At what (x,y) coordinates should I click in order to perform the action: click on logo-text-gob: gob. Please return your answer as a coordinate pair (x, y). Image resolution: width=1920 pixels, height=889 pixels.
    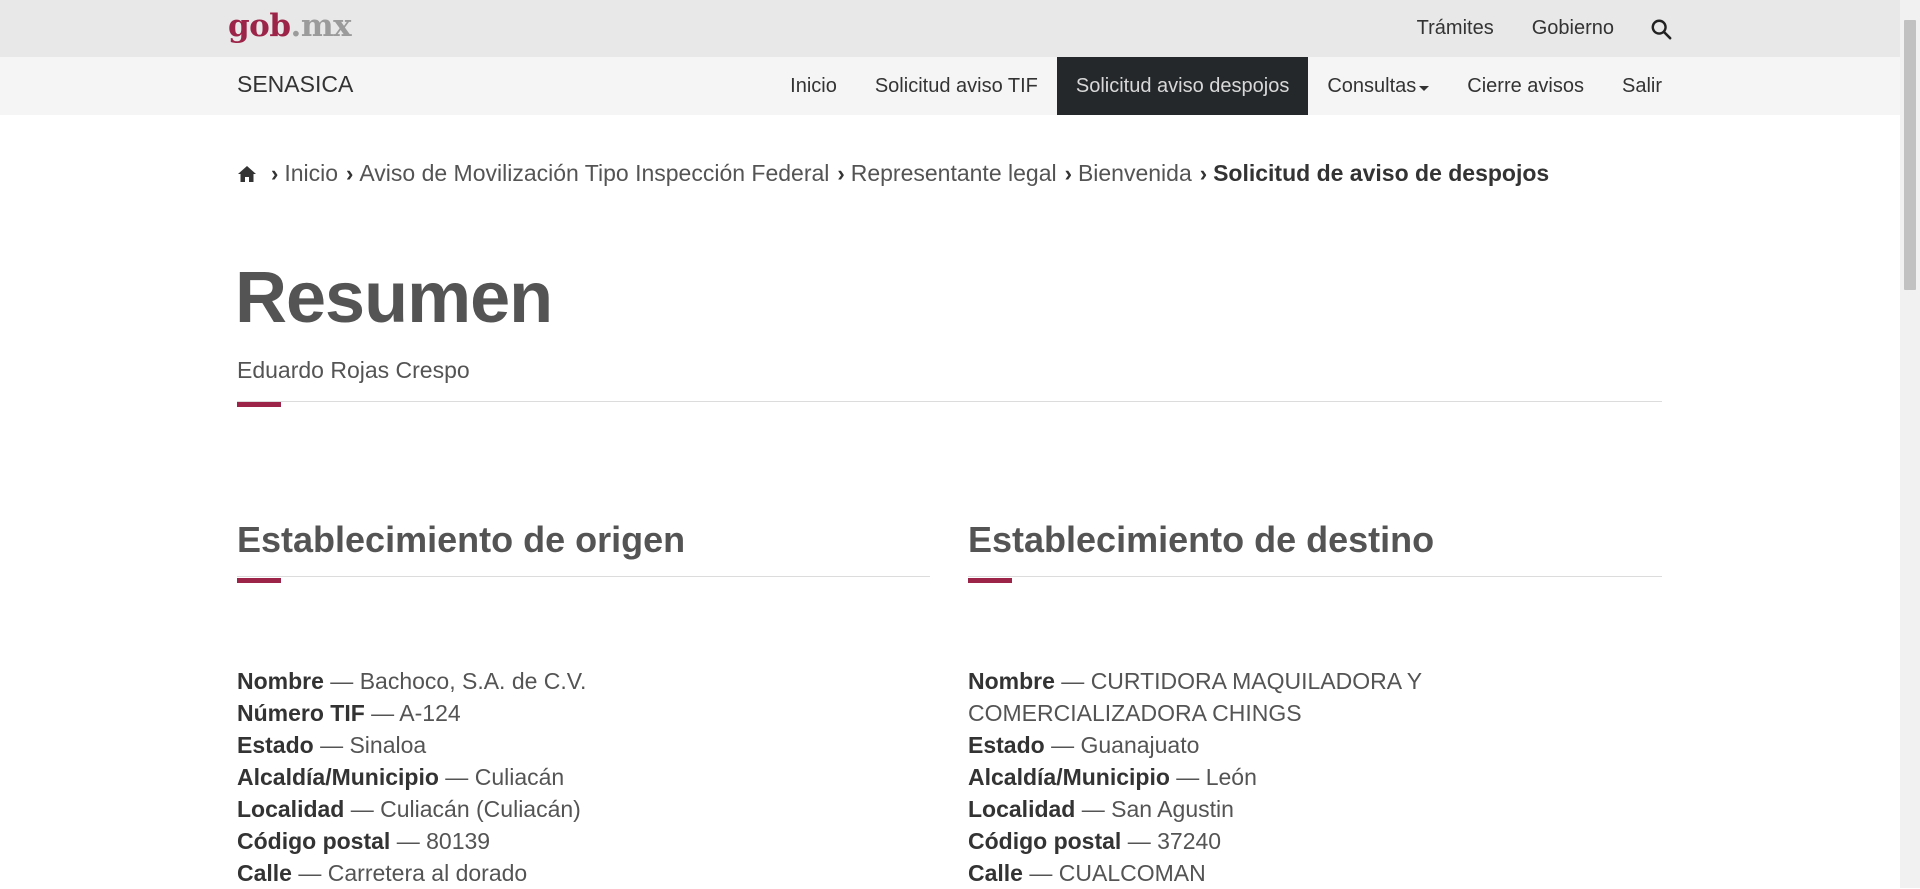
    Looking at the image, I should click on (259, 26).